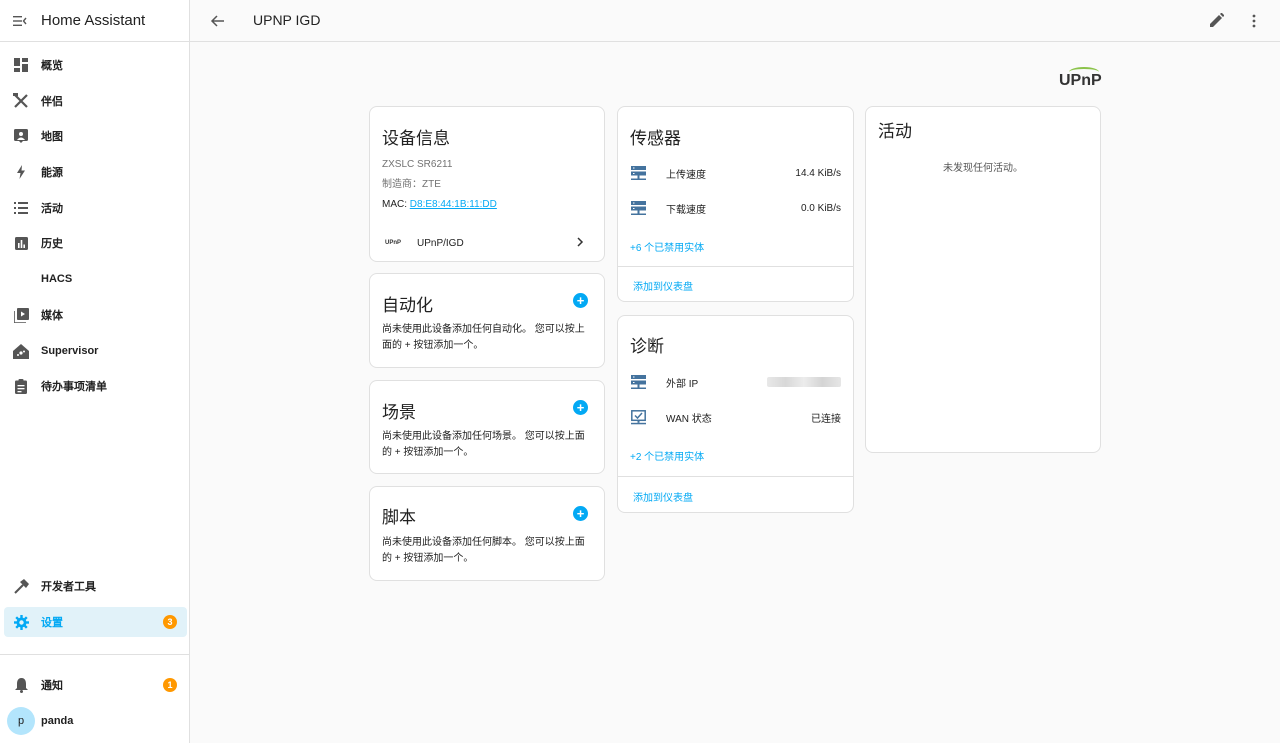 This screenshot has height=743, width=1280. Describe the element at coordinates (487, 243) in the screenshot. I see `integration-row: UPnP UPnP/IGD` at that location.